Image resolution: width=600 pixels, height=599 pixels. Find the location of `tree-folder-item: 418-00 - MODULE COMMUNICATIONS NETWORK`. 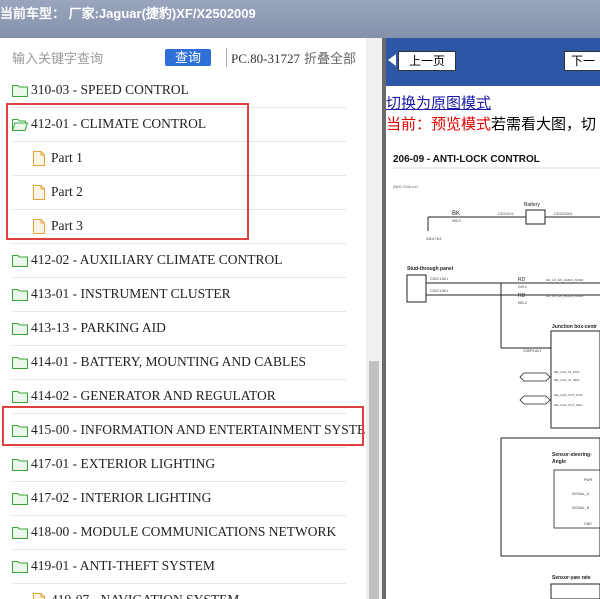

tree-folder-item: 418-00 - MODULE COMMUNICATIONS NETWORK is located at coordinates (175, 533).